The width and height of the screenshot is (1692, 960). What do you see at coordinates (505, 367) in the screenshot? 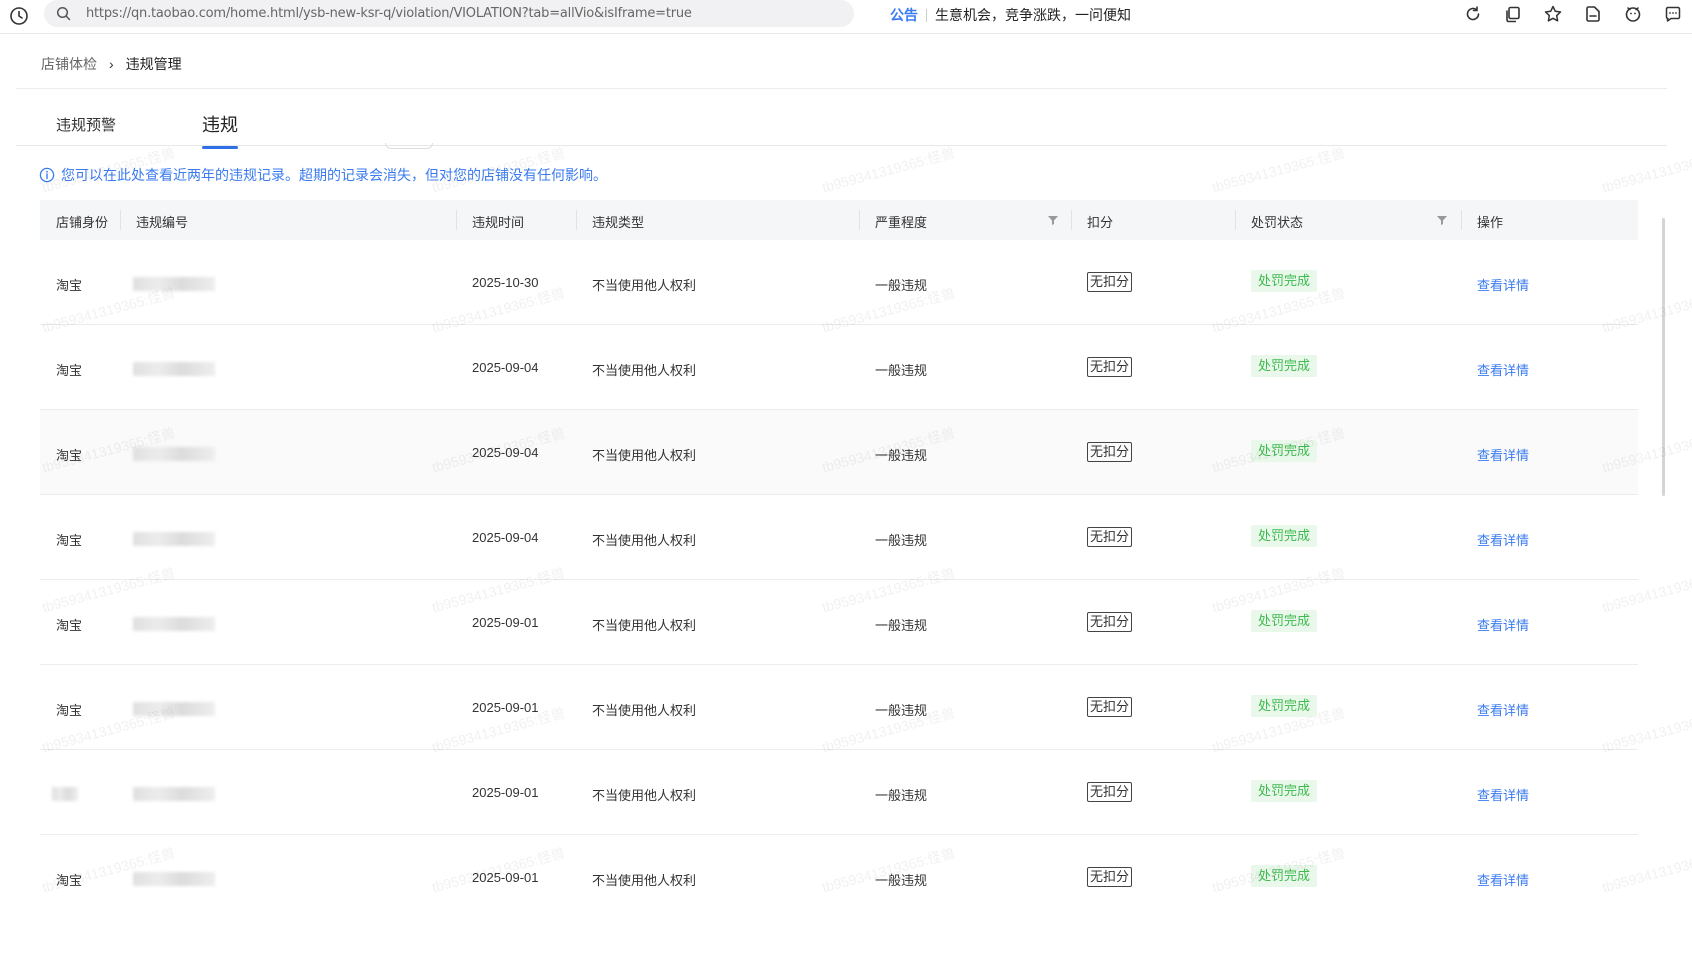
I see `cell-time: 2025-09-04` at bounding box center [505, 367].